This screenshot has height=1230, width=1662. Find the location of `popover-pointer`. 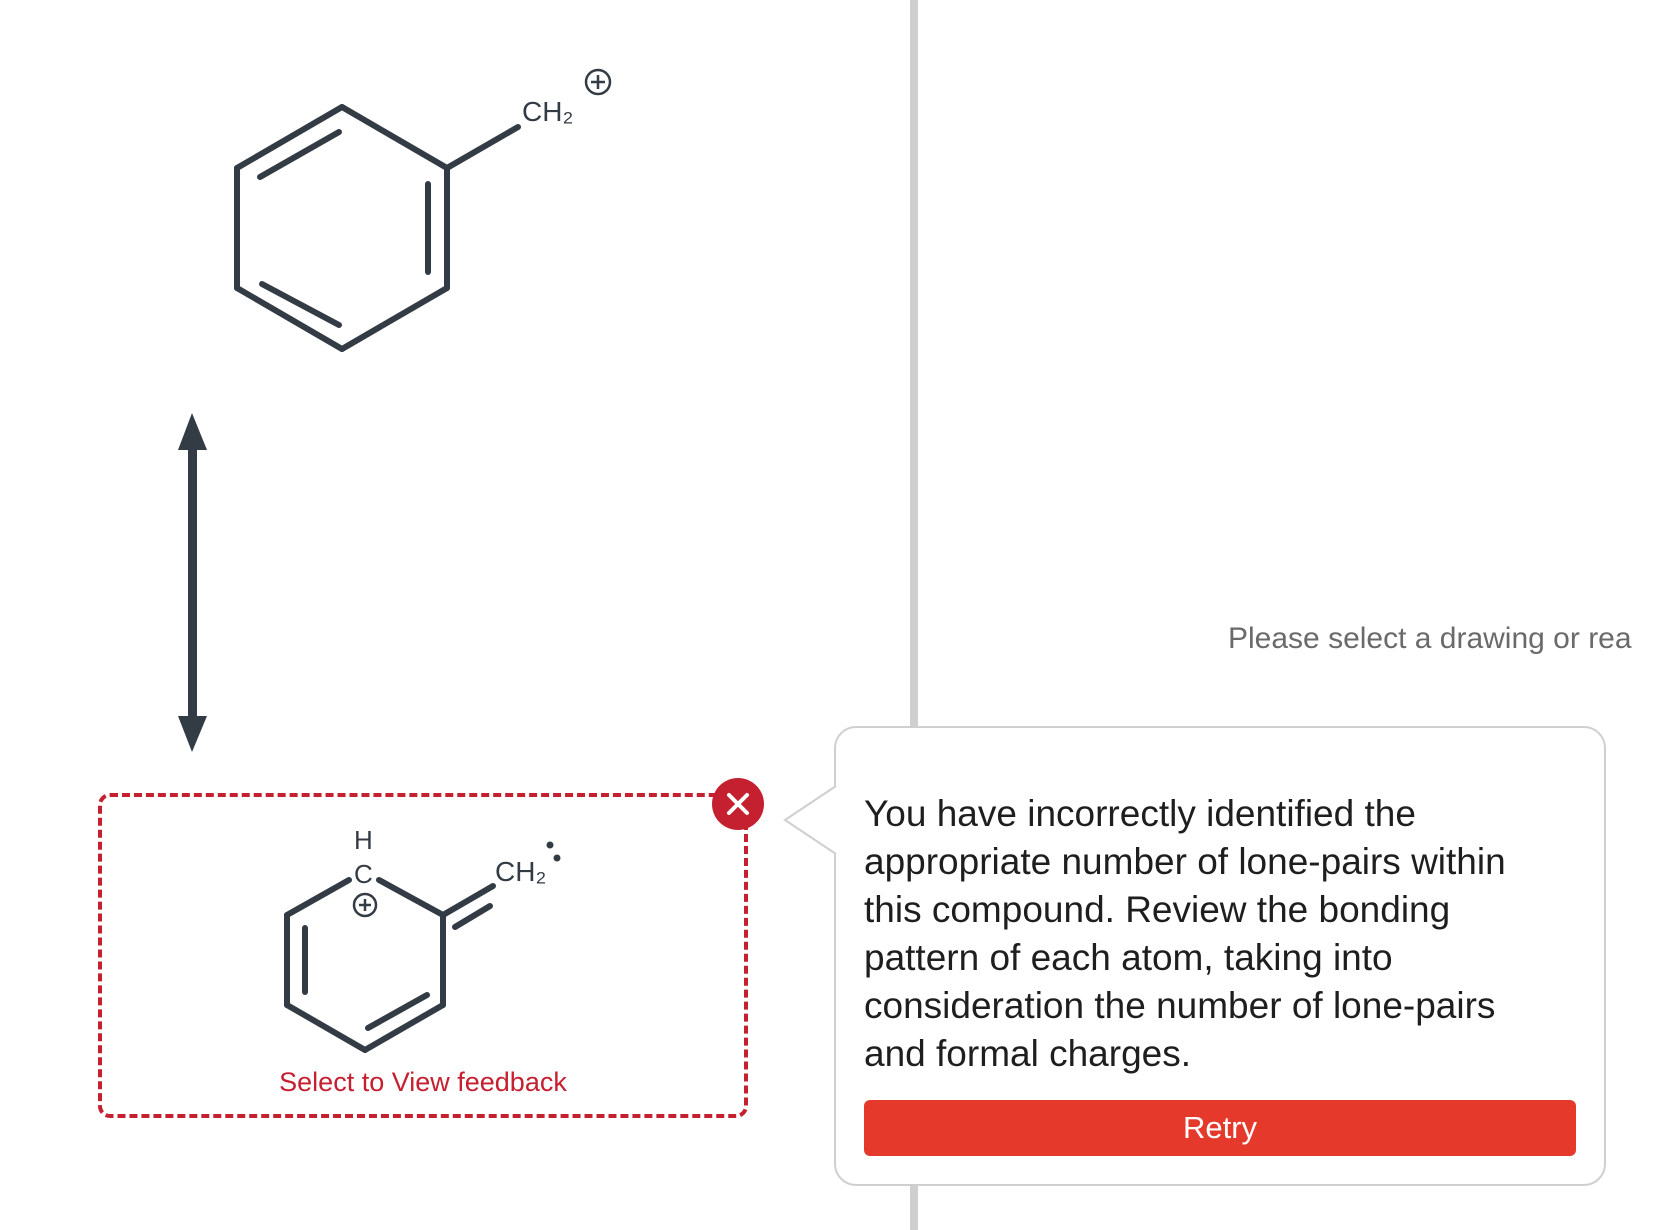

popover-pointer is located at coordinates (810, 820).